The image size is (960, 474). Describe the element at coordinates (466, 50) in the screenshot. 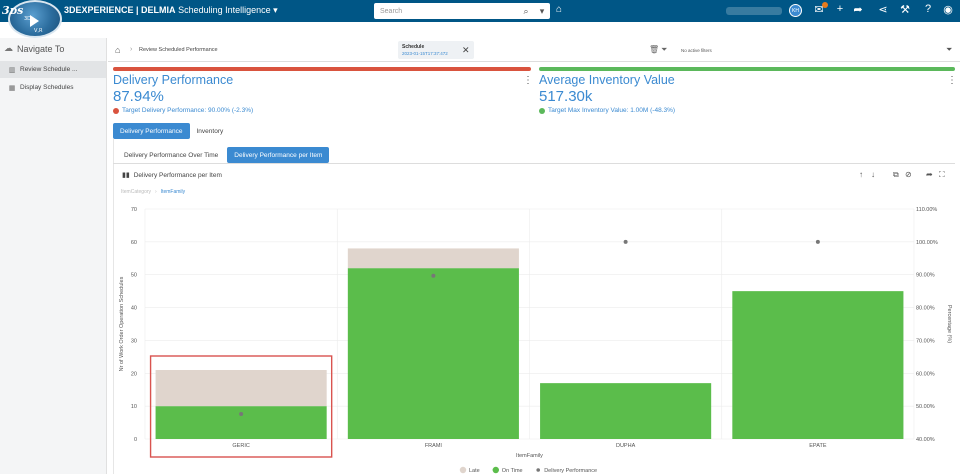

I see `close-icon: ✕` at that location.